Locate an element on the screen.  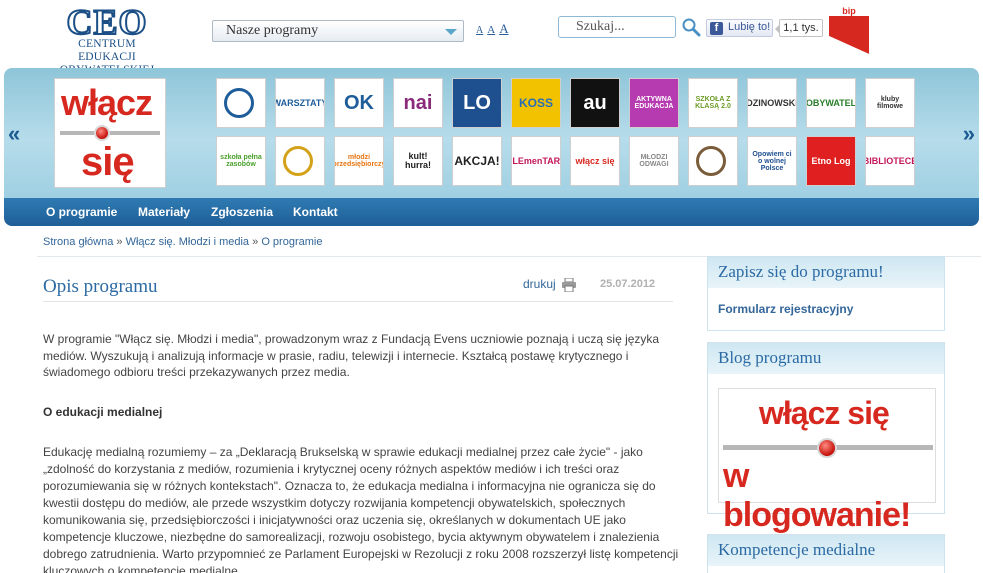
facebook-like-count: 1,1 tys. is located at coordinates (799, 28).